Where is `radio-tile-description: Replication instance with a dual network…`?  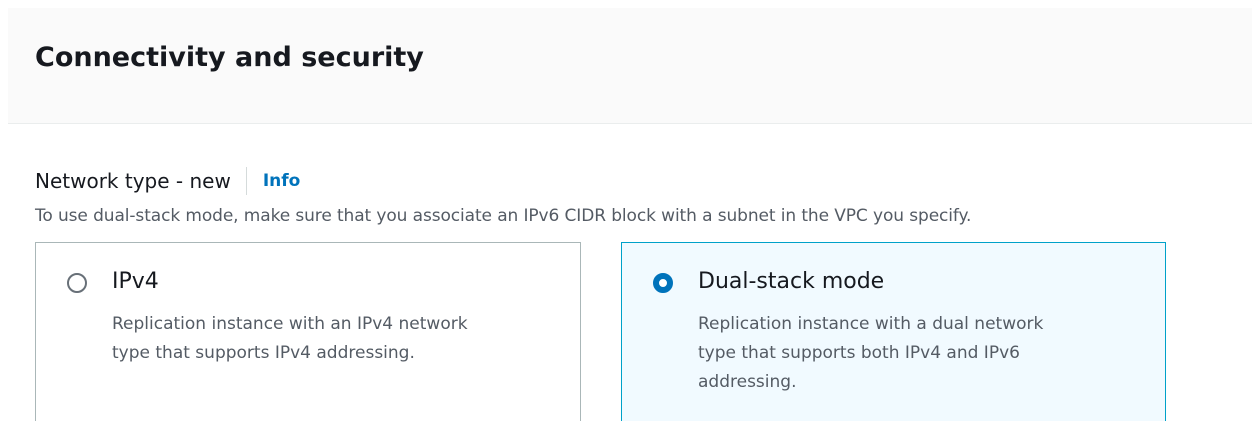
radio-tile-description: Replication instance with a dual network… is located at coordinates (871, 353).